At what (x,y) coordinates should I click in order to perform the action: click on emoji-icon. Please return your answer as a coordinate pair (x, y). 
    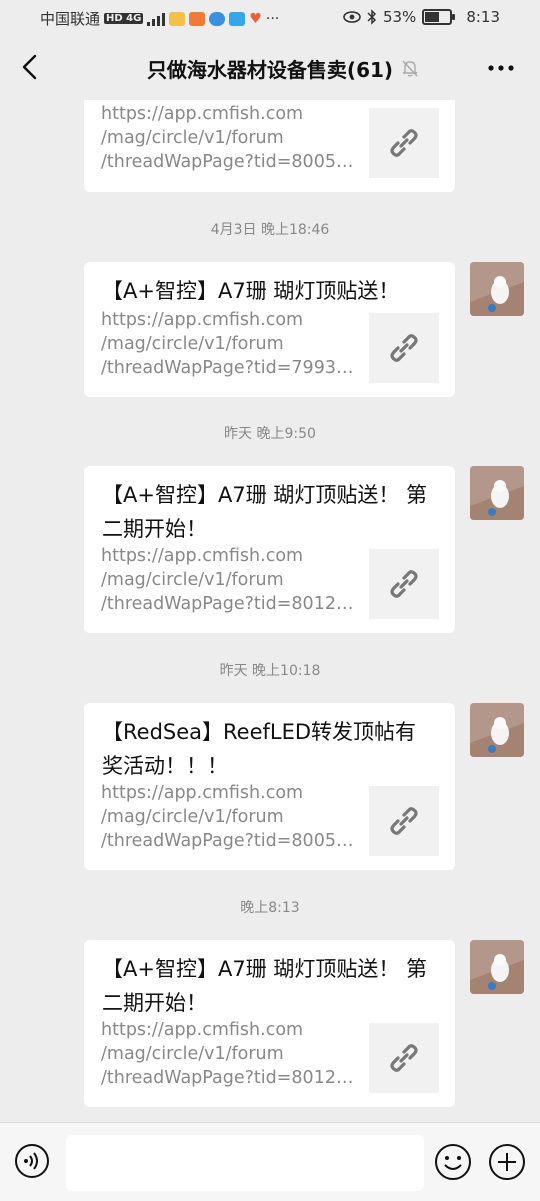
    Looking at the image, I should click on (453, 1162).